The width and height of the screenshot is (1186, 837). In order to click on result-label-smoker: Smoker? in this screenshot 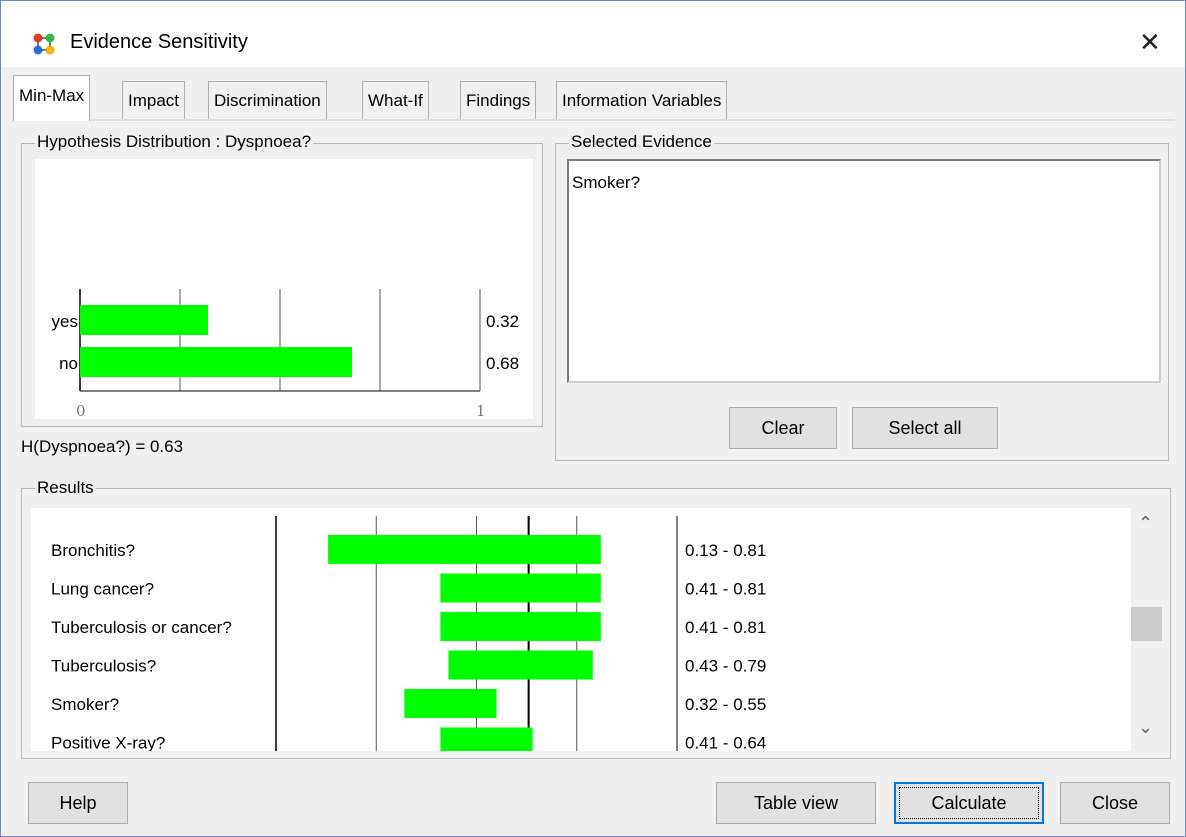, I will do `click(85, 704)`.